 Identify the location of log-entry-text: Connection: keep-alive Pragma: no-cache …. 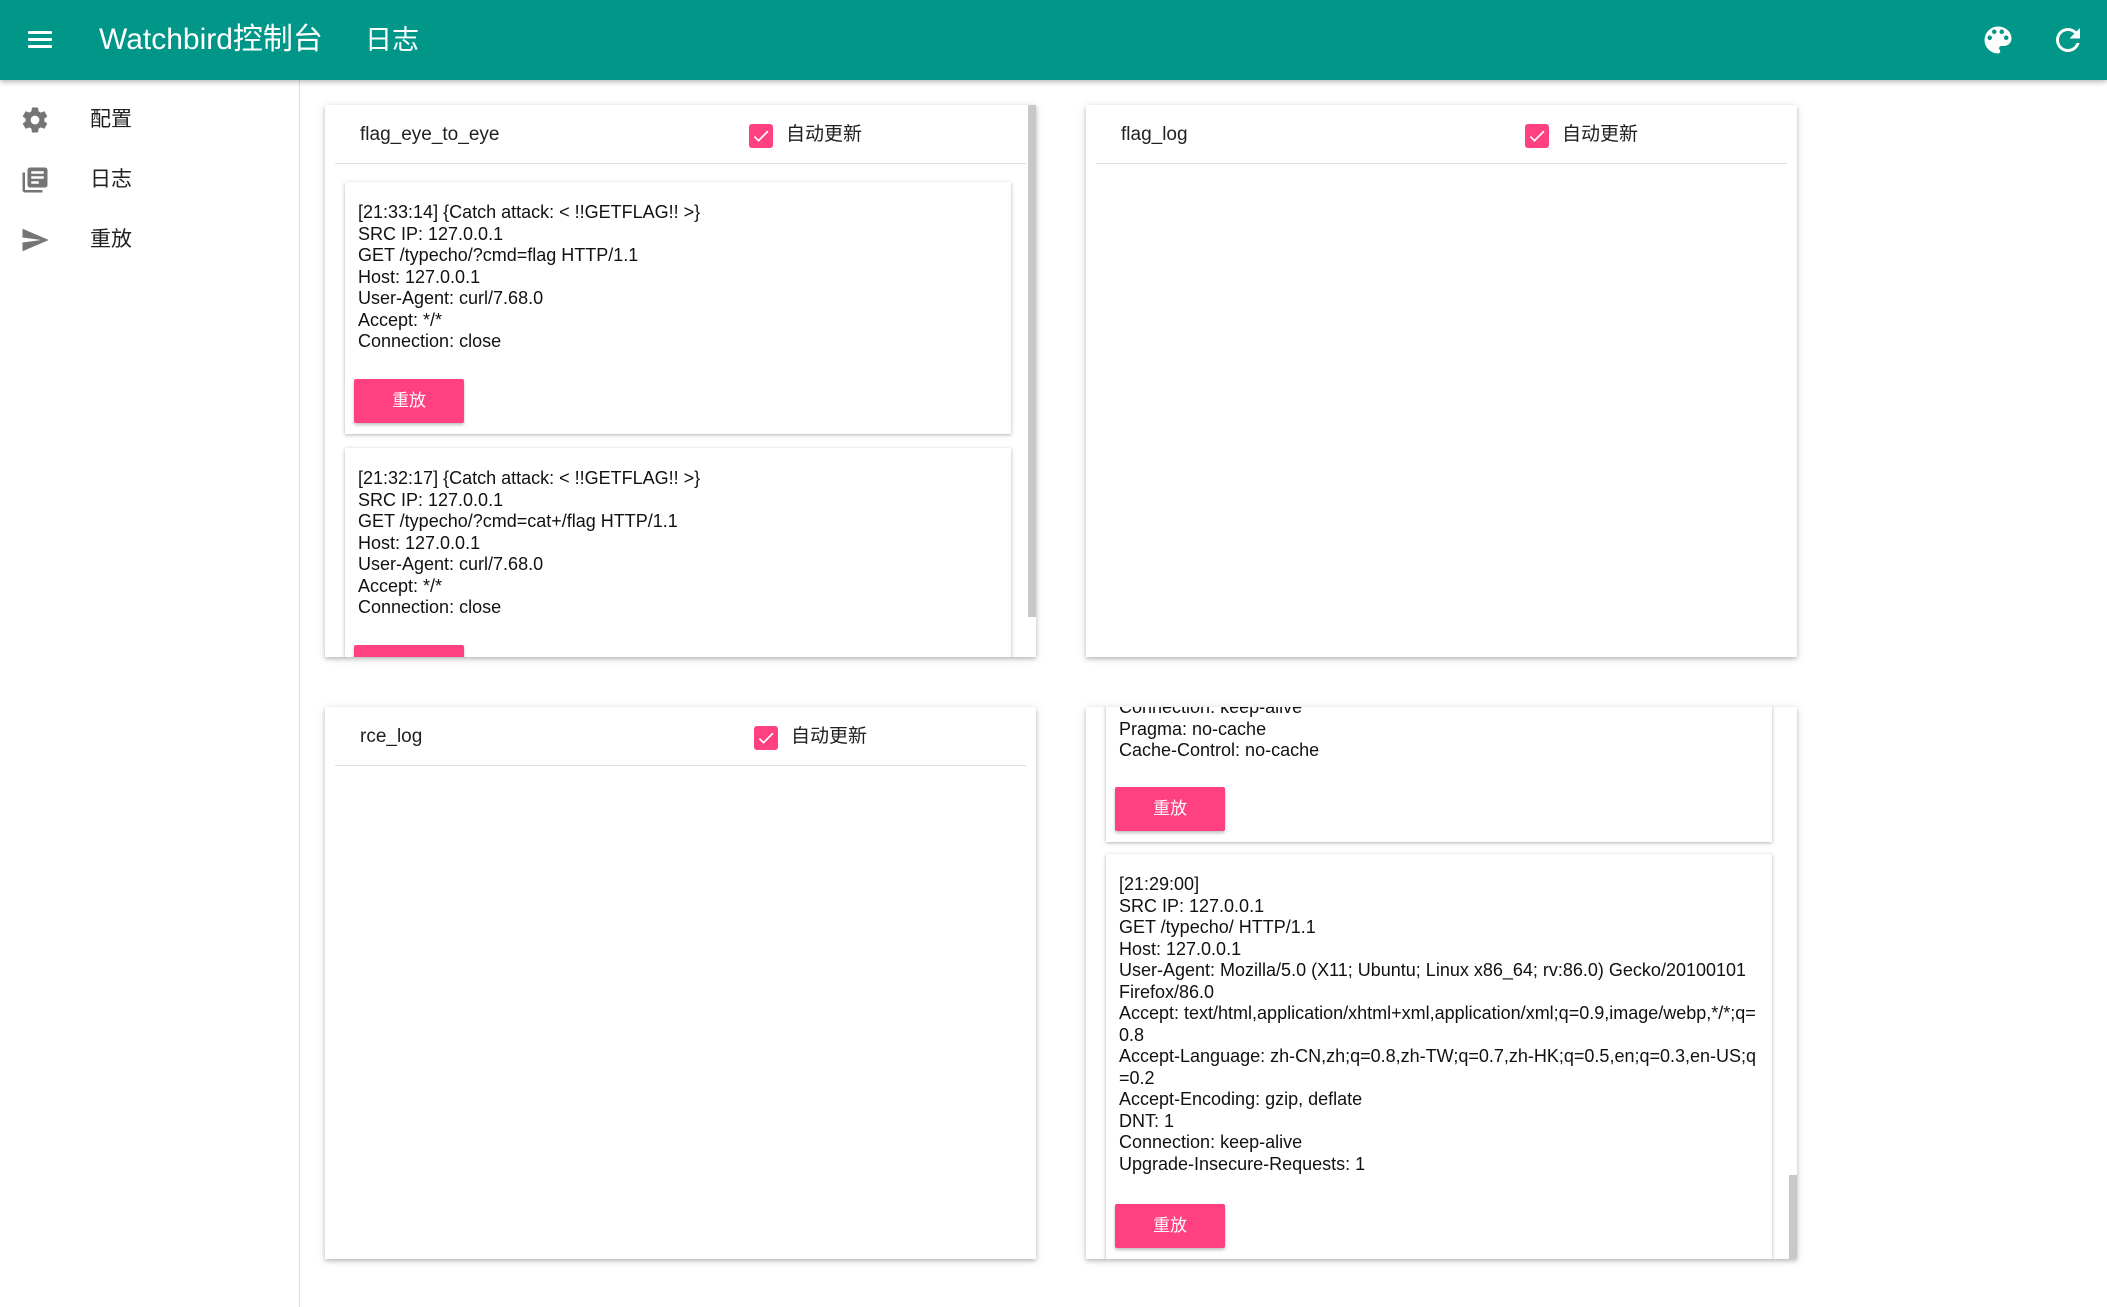
(1219, 733).